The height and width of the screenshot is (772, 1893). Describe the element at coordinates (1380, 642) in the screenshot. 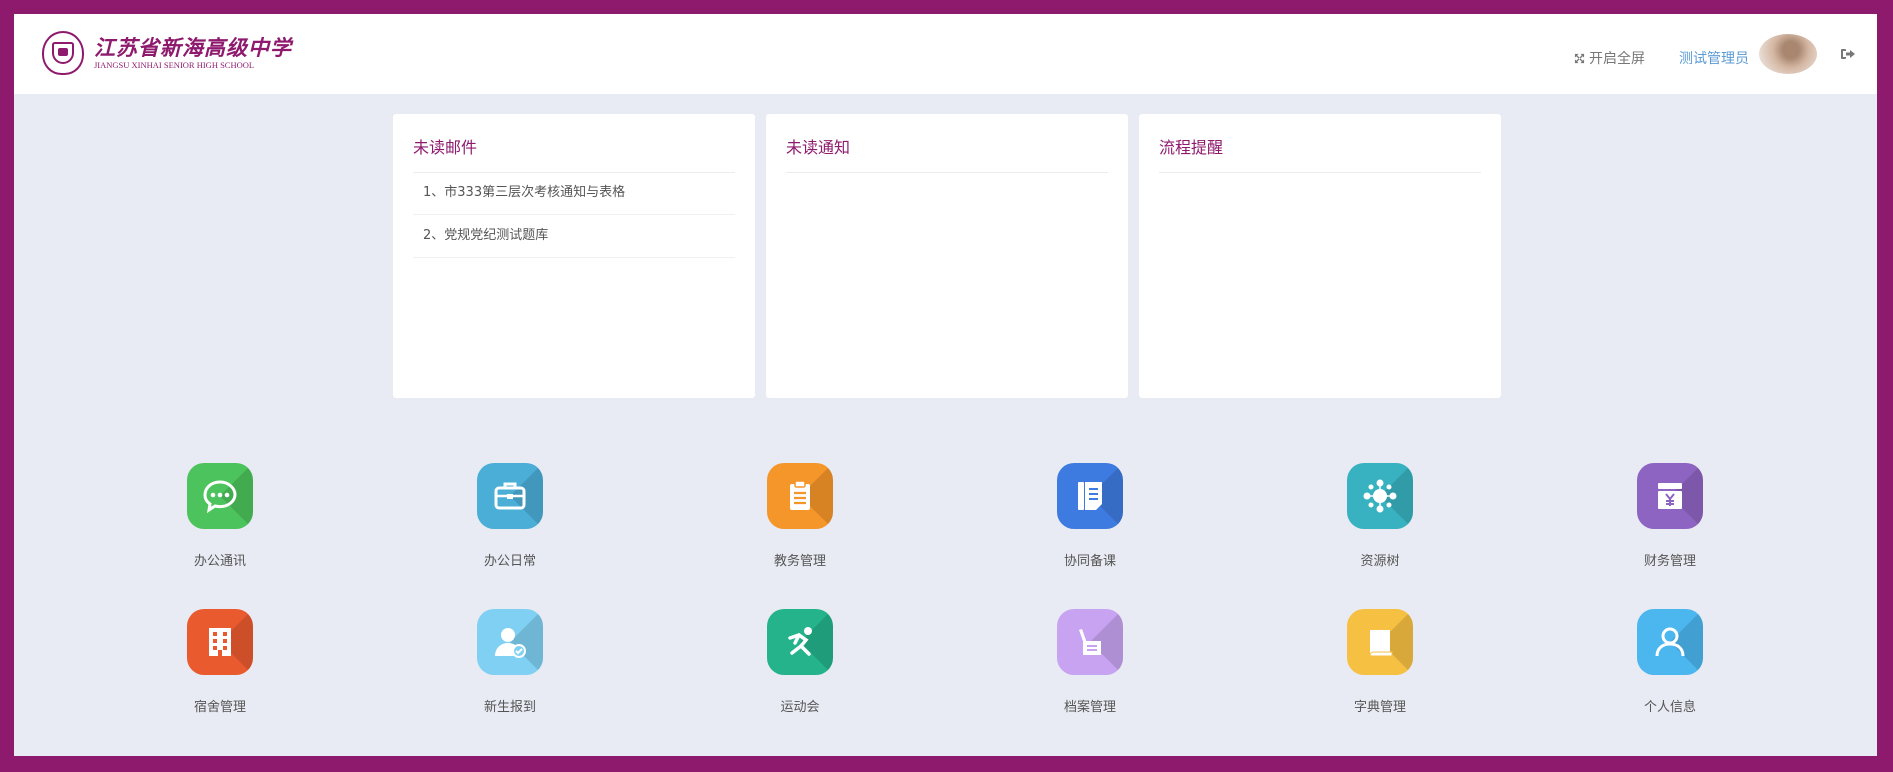

I see `book-icon` at that location.